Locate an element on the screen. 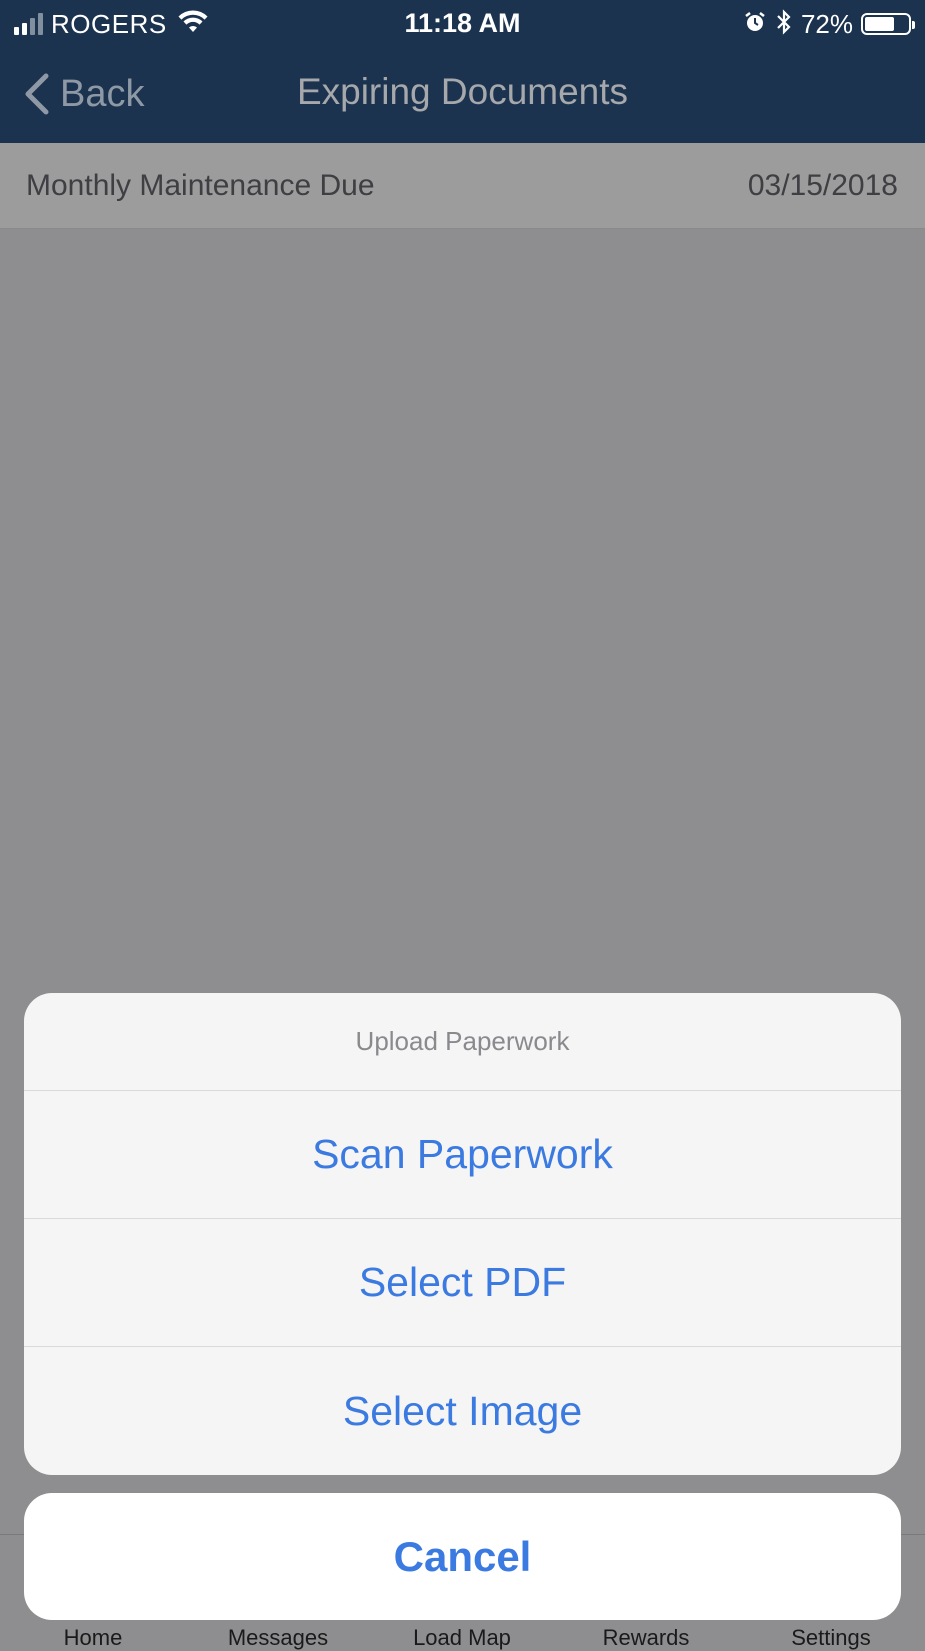 Image resolution: width=925 pixels, height=1651 pixels. page-title: Expiring Documents is located at coordinates (462, 91).